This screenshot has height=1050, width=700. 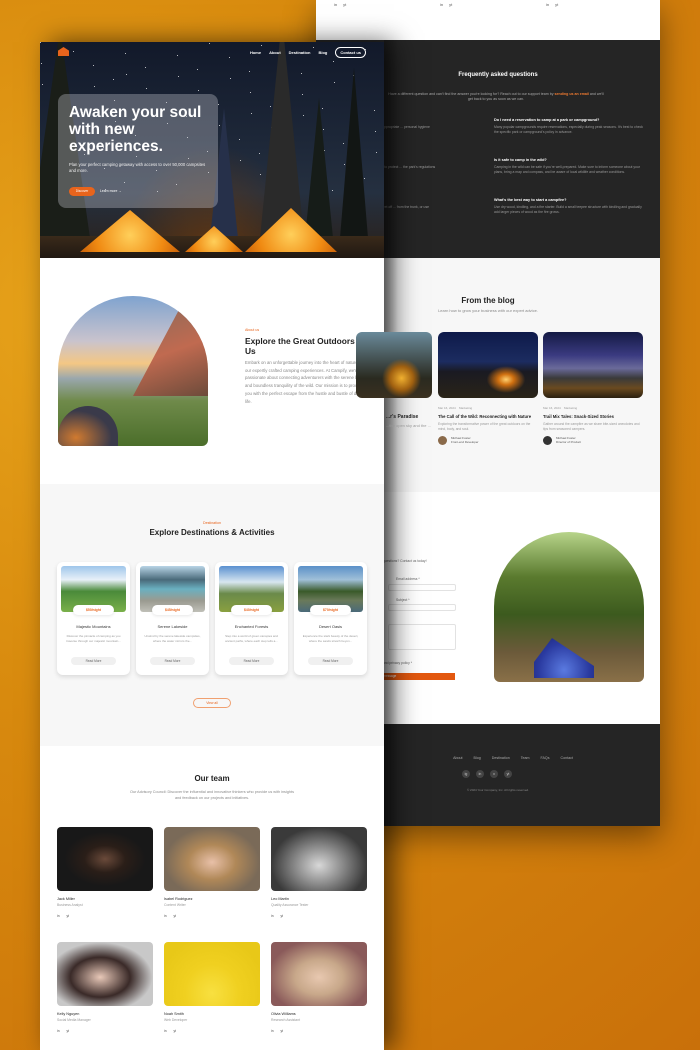 I want to click on tent-image, so click(x=130, y=231).